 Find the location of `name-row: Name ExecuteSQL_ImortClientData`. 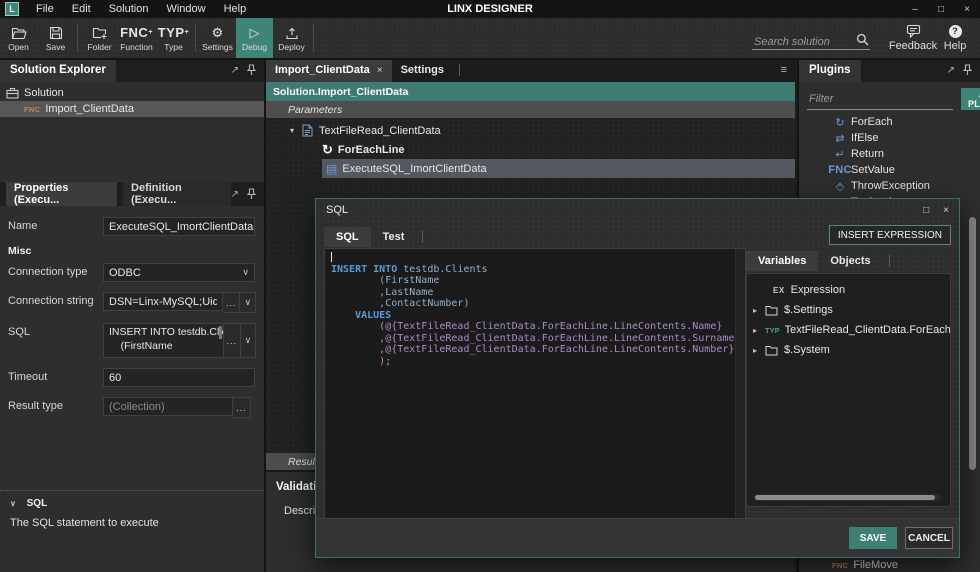

name-row: Name ExecuteSQL_ImortClientData is located at coordinates (132, 226).